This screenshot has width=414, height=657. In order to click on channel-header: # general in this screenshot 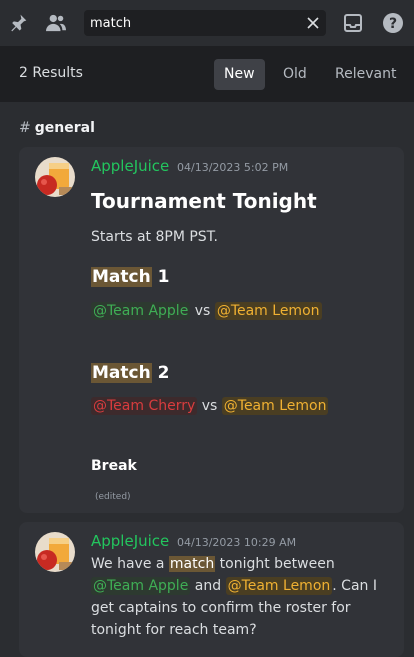, I will do `click(57, 128)`.